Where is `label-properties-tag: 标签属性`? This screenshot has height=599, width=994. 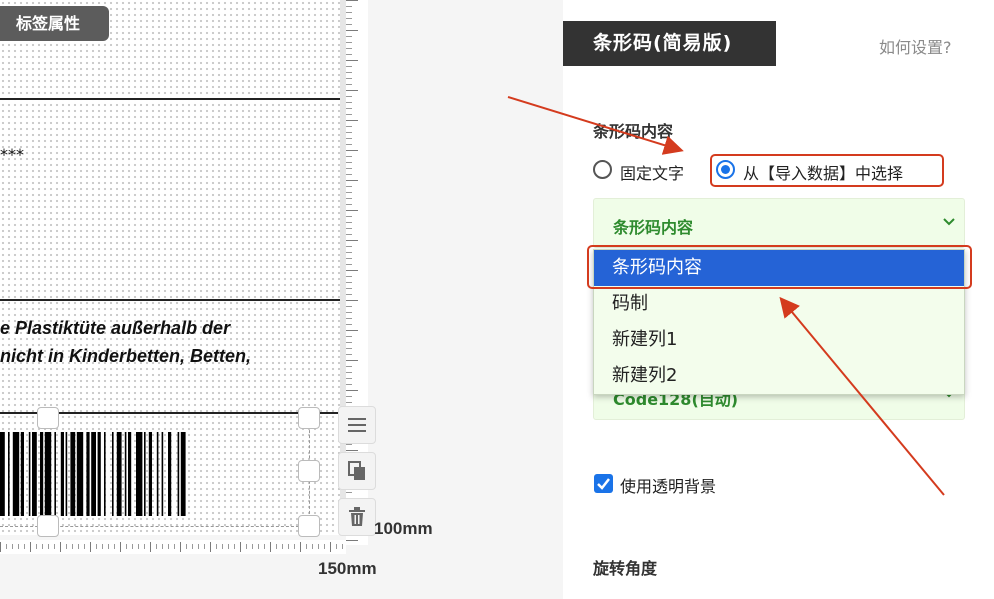
label-properties-tag: 标签属性 is located at coordinates (54, 23).